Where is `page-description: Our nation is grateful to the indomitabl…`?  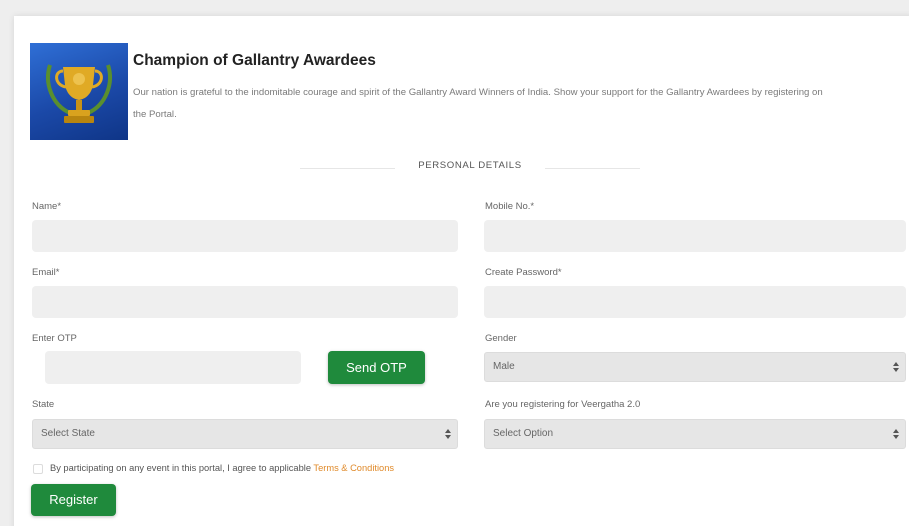
page-description: Our nation is grateful to the indomitabl… is located at coordinates (478, 103).